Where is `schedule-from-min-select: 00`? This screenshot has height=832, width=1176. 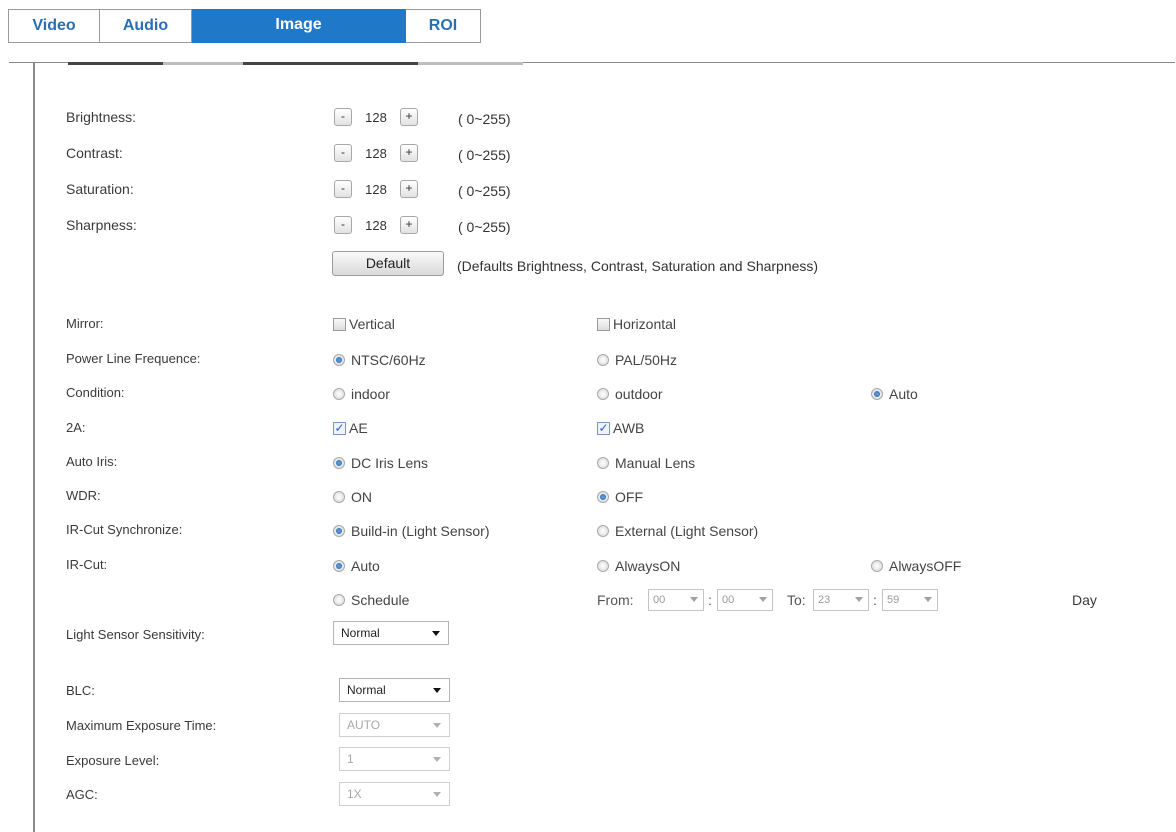
schedule-from-min-select: 00 is located at coordinates (745, 600).